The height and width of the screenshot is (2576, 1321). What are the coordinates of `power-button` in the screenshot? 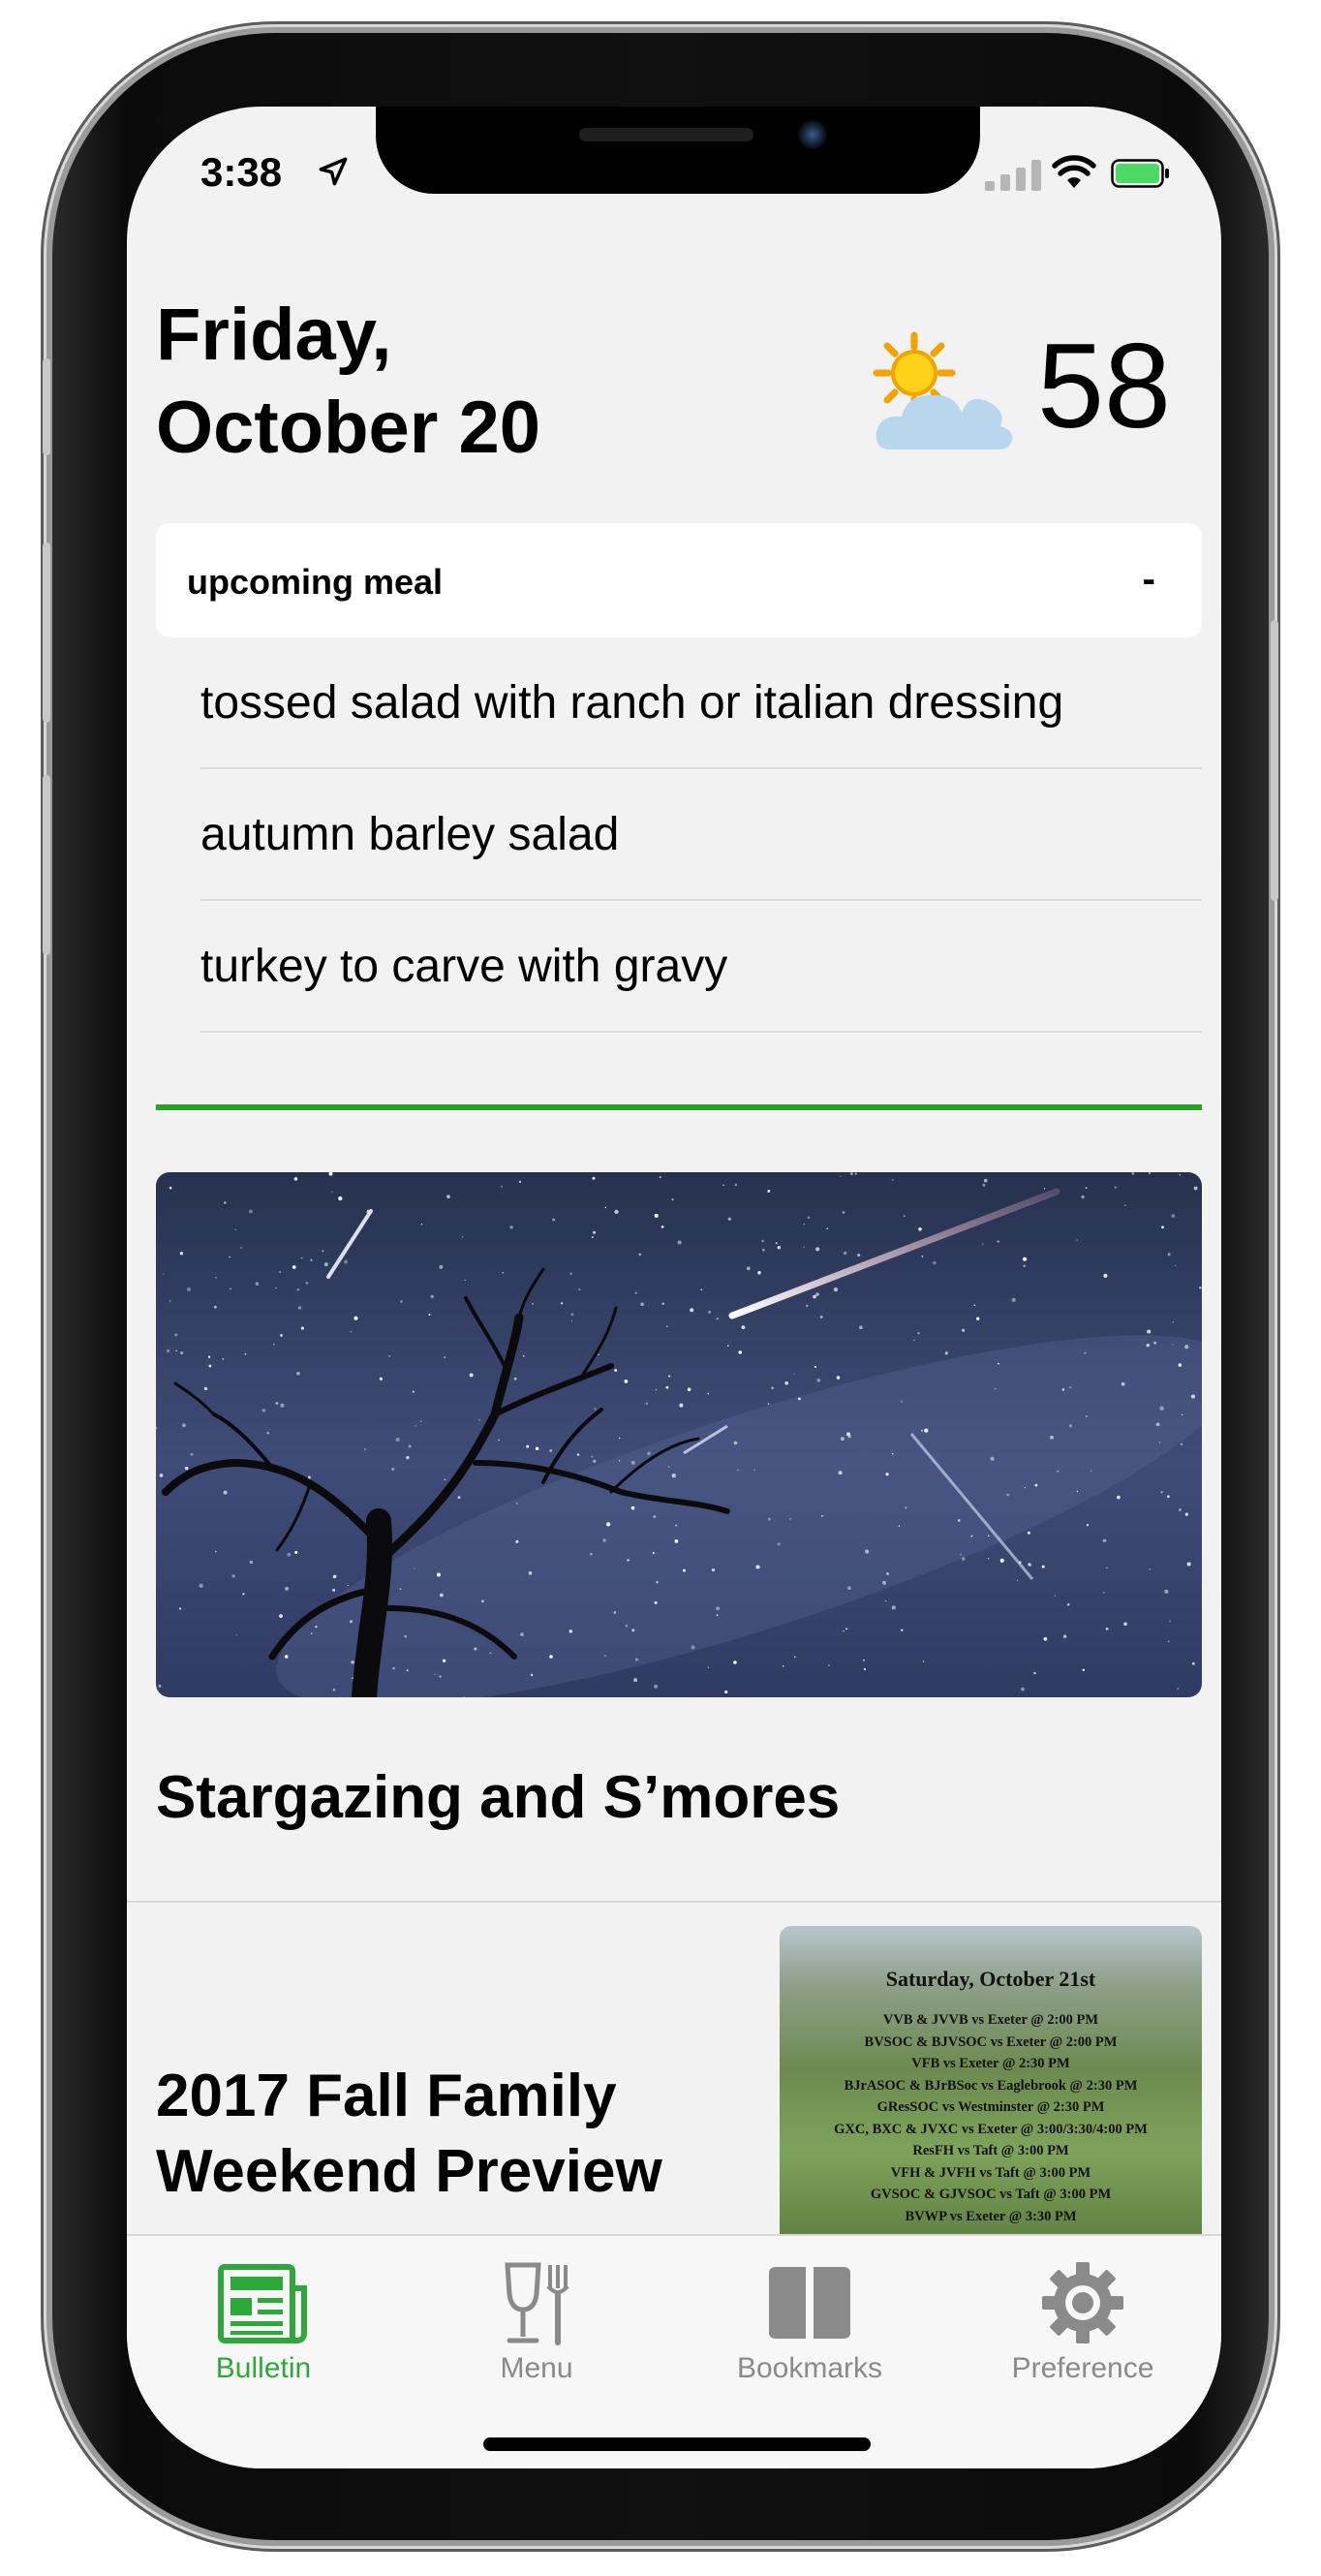 It's located at (1274, 760).